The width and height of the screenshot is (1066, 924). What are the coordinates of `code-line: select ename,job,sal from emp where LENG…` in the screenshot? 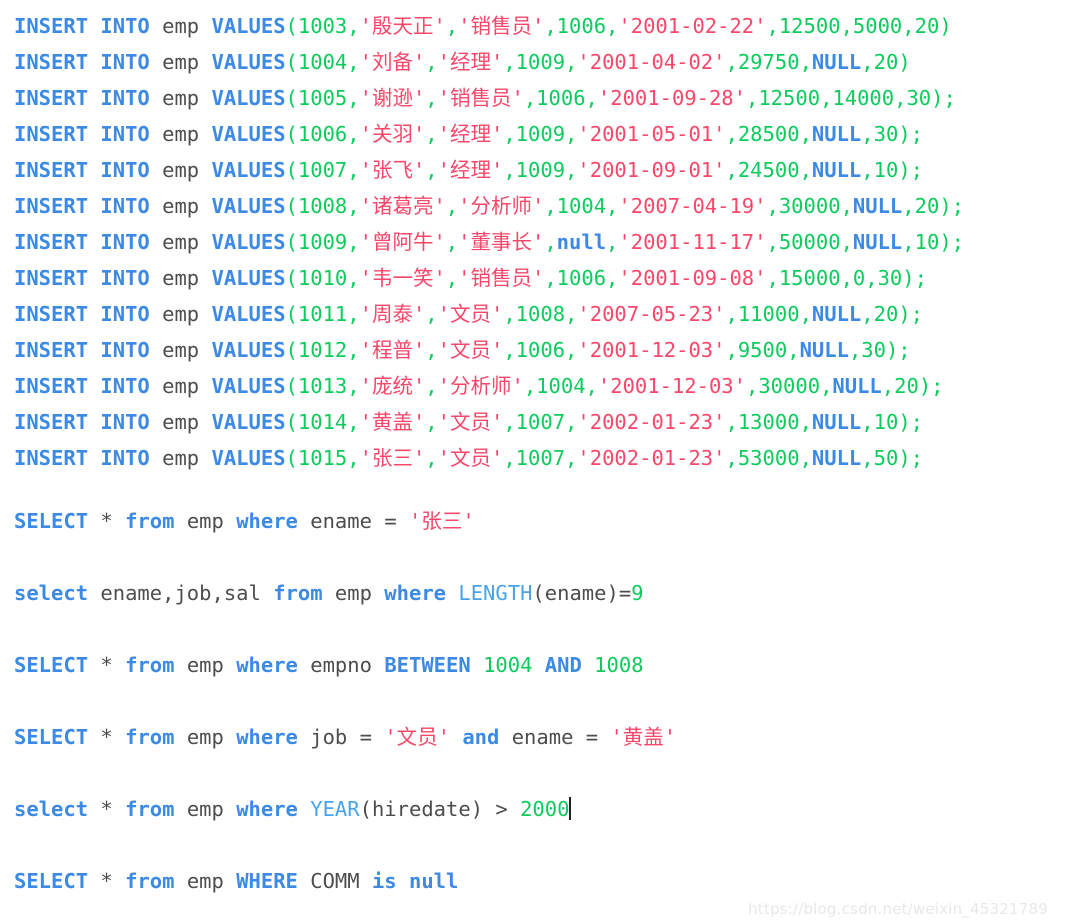 It's located at (329, 593).